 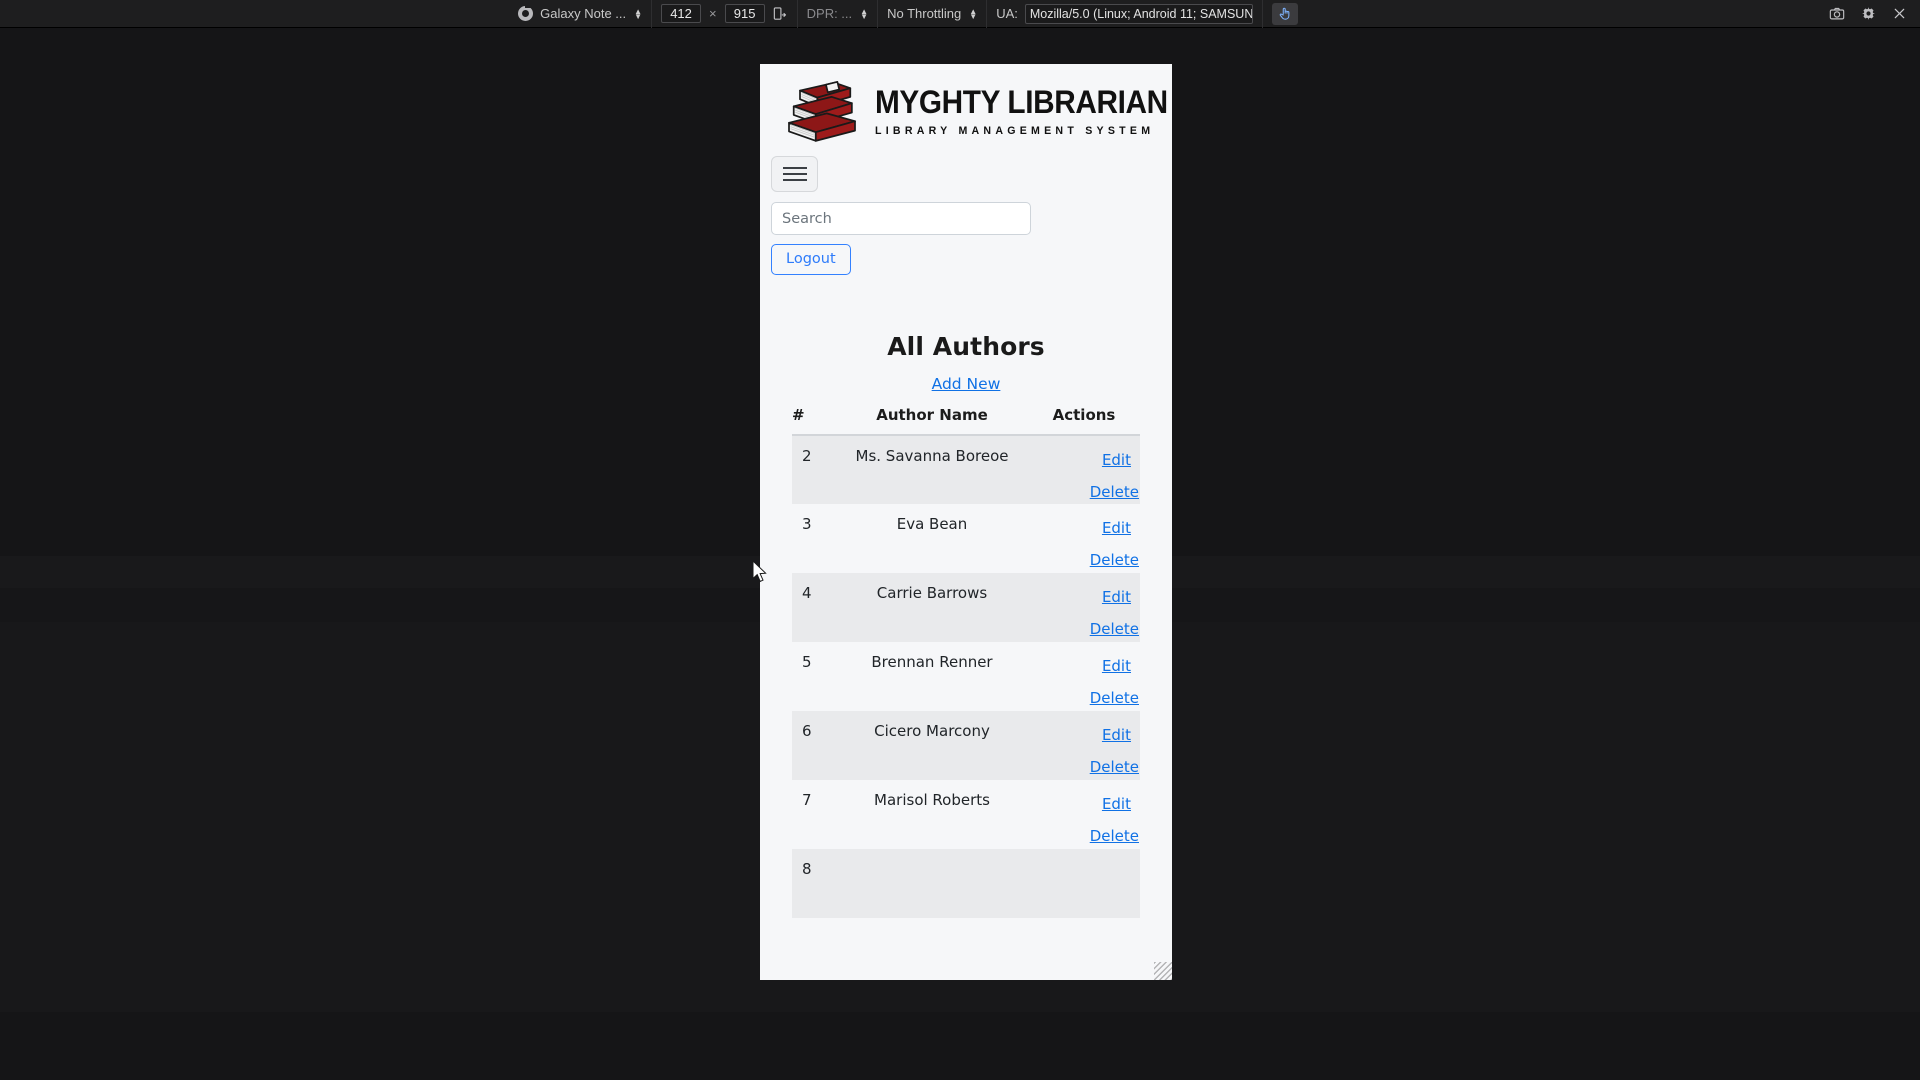 I want to click on throttling-label: No Throttling, so click(x=924, y=13).